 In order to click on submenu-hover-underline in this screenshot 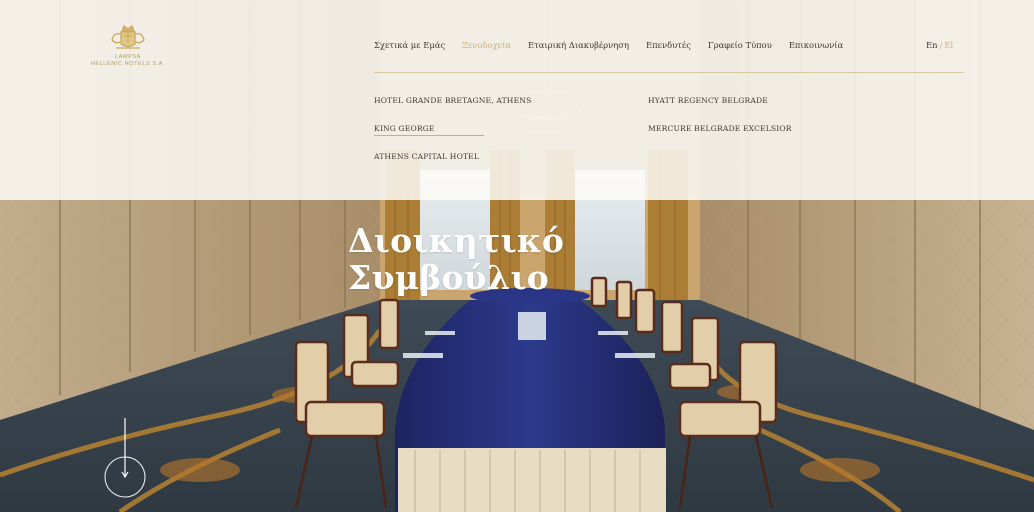, I will do `click(429, 135)`.